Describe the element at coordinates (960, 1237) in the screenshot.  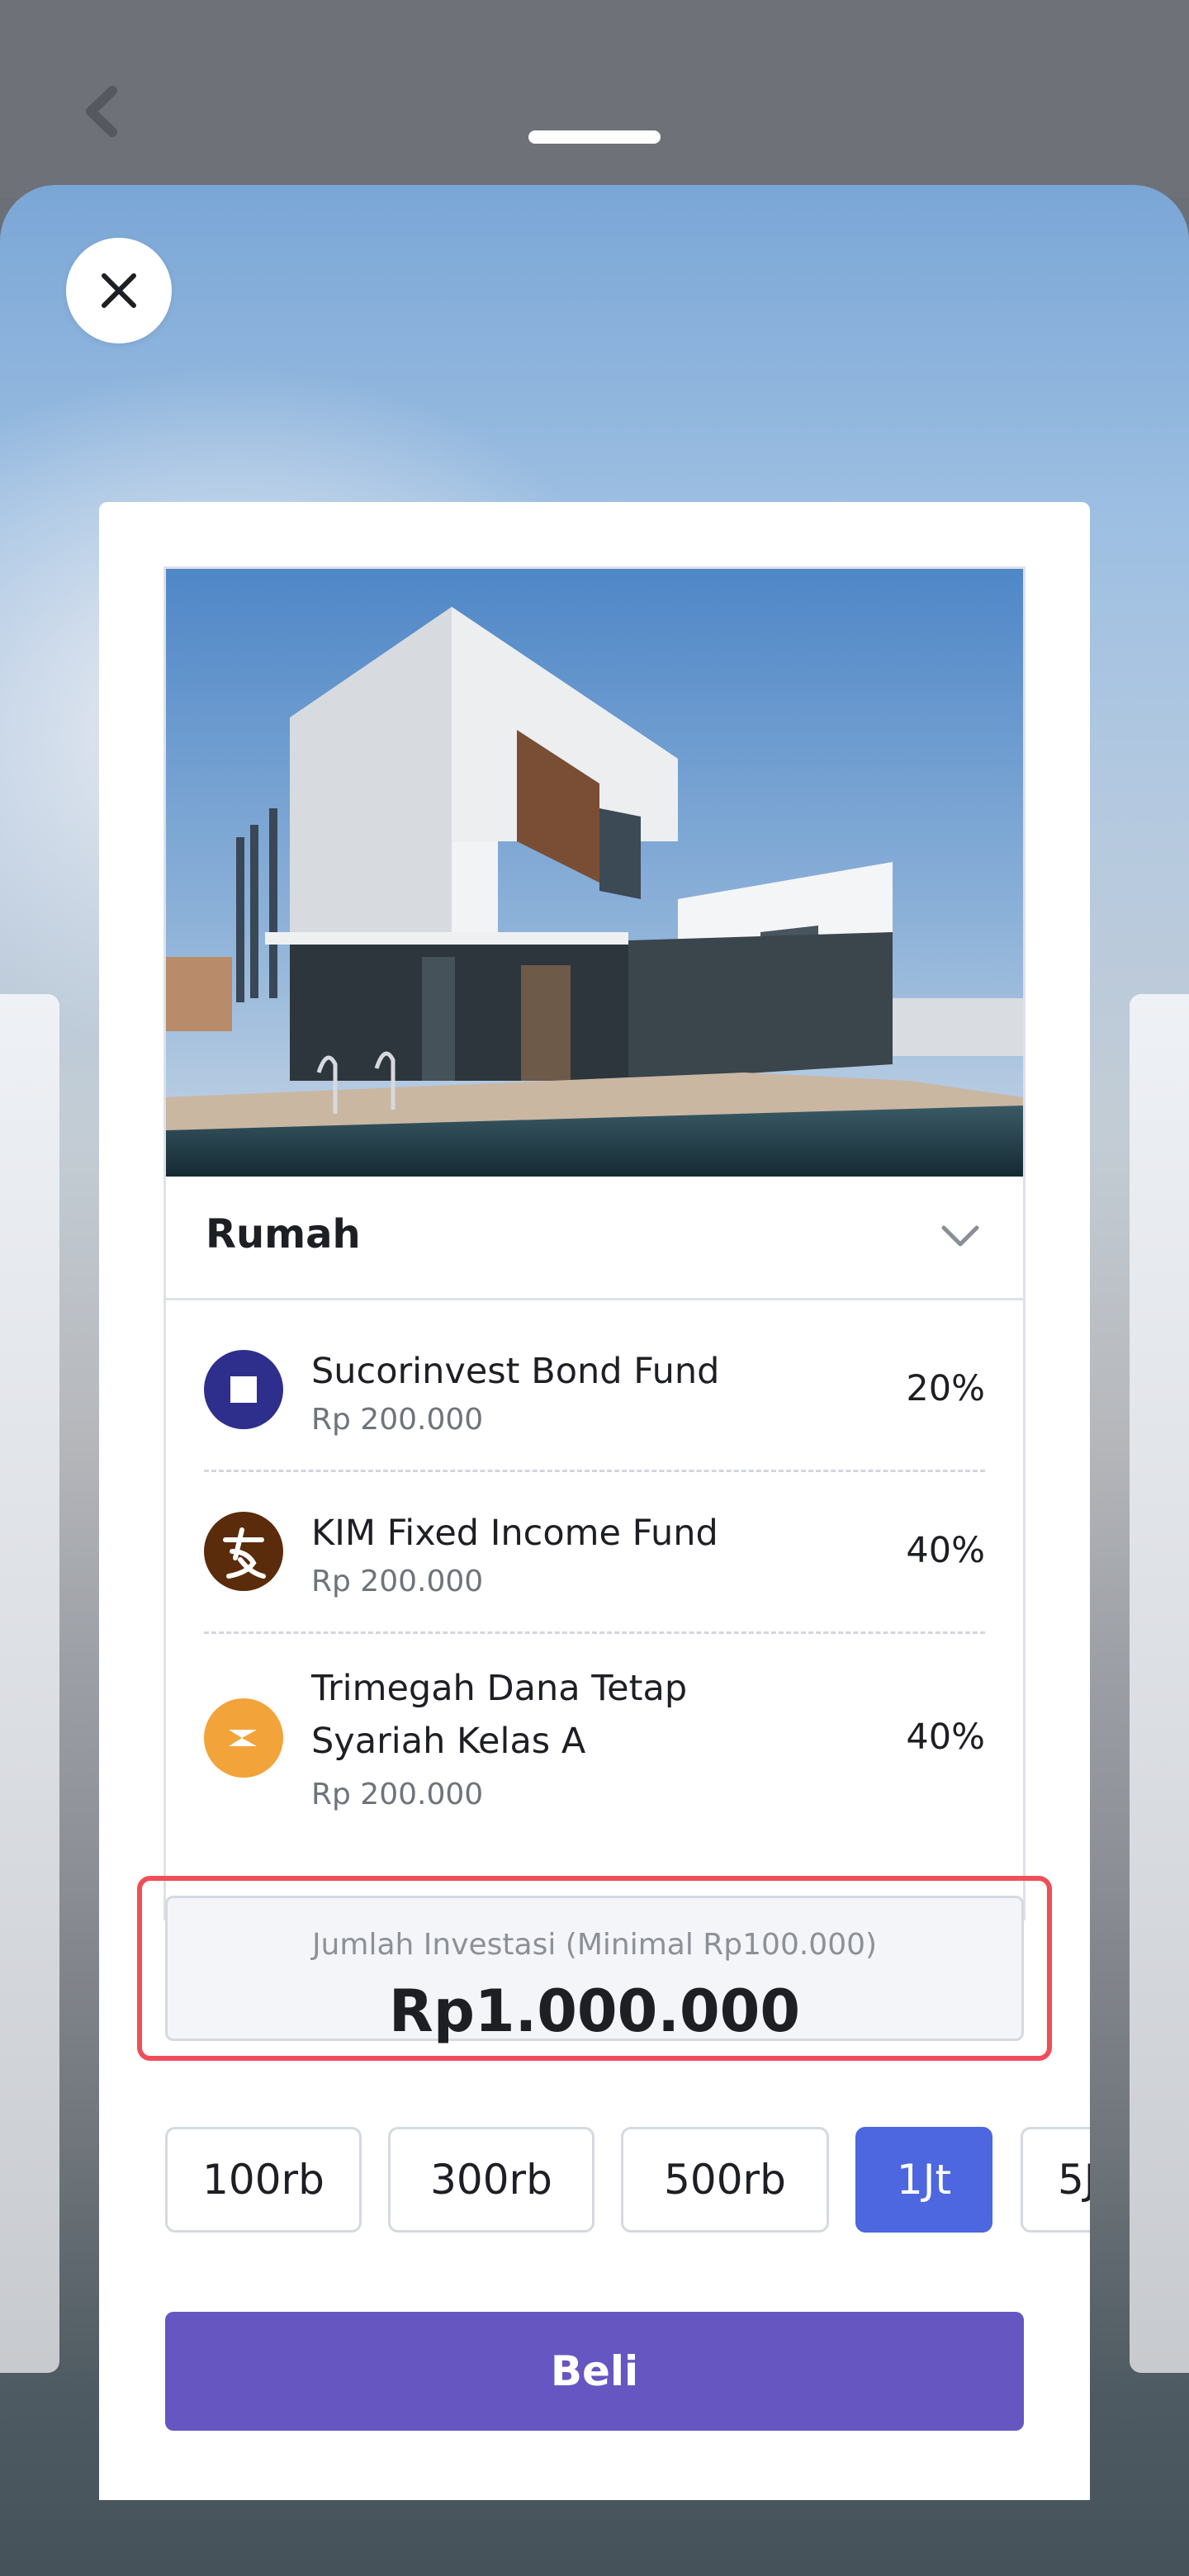
I see `chevron-down-icon` at that location.